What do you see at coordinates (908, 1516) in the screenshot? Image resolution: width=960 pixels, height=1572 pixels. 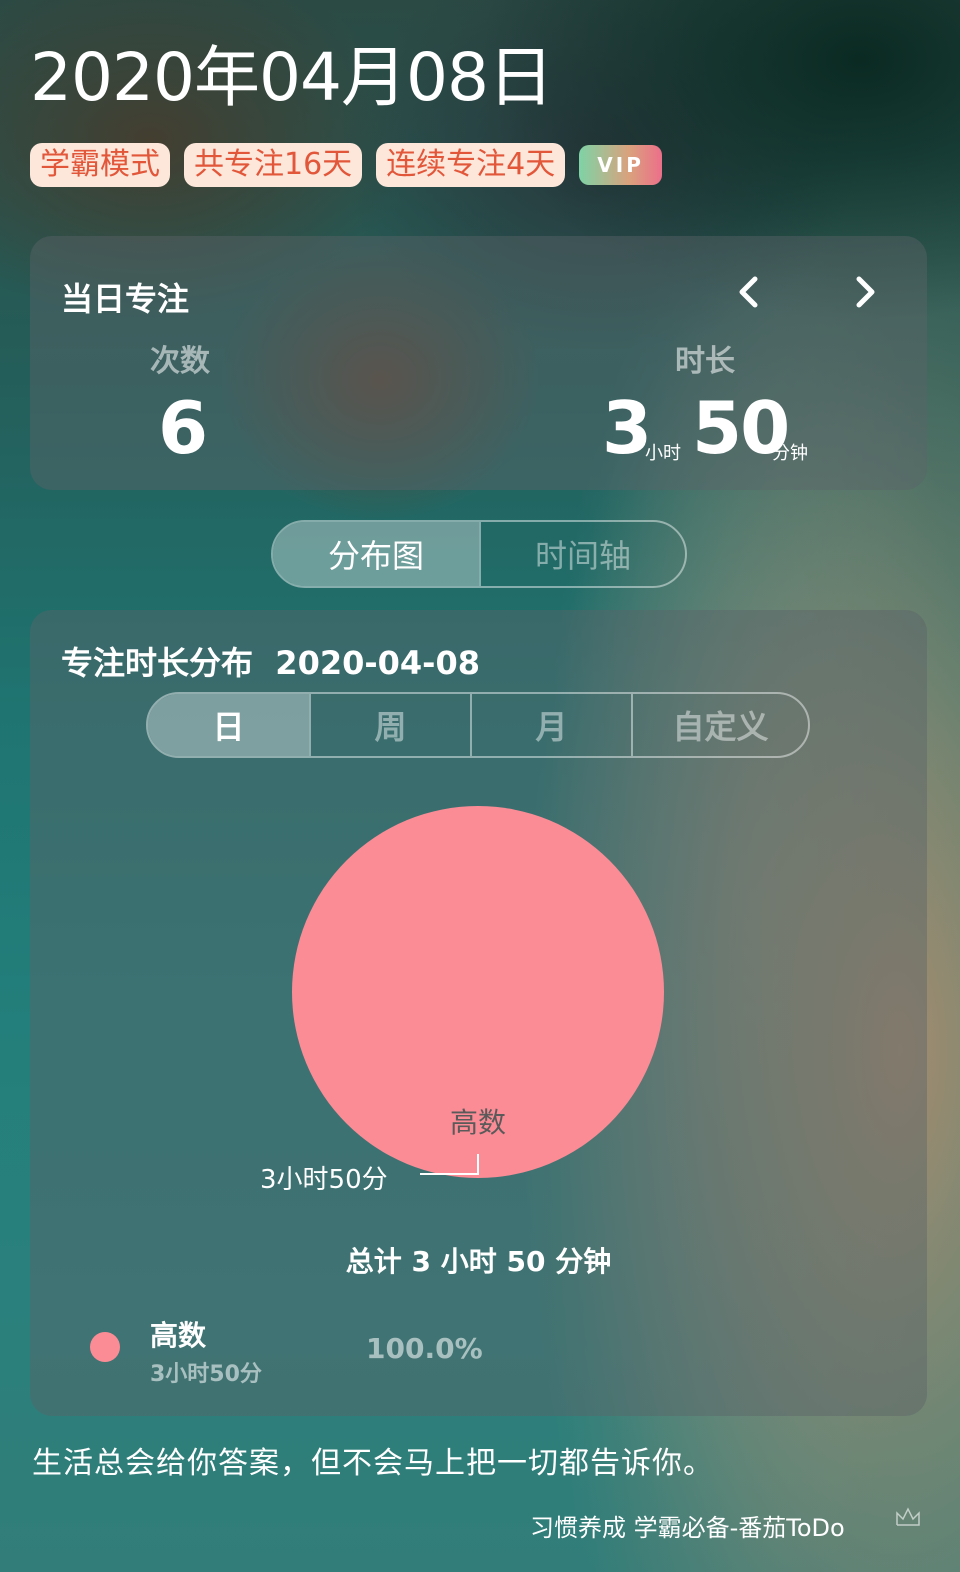 I see `crown-icon` at bounding box center [908, 1516].